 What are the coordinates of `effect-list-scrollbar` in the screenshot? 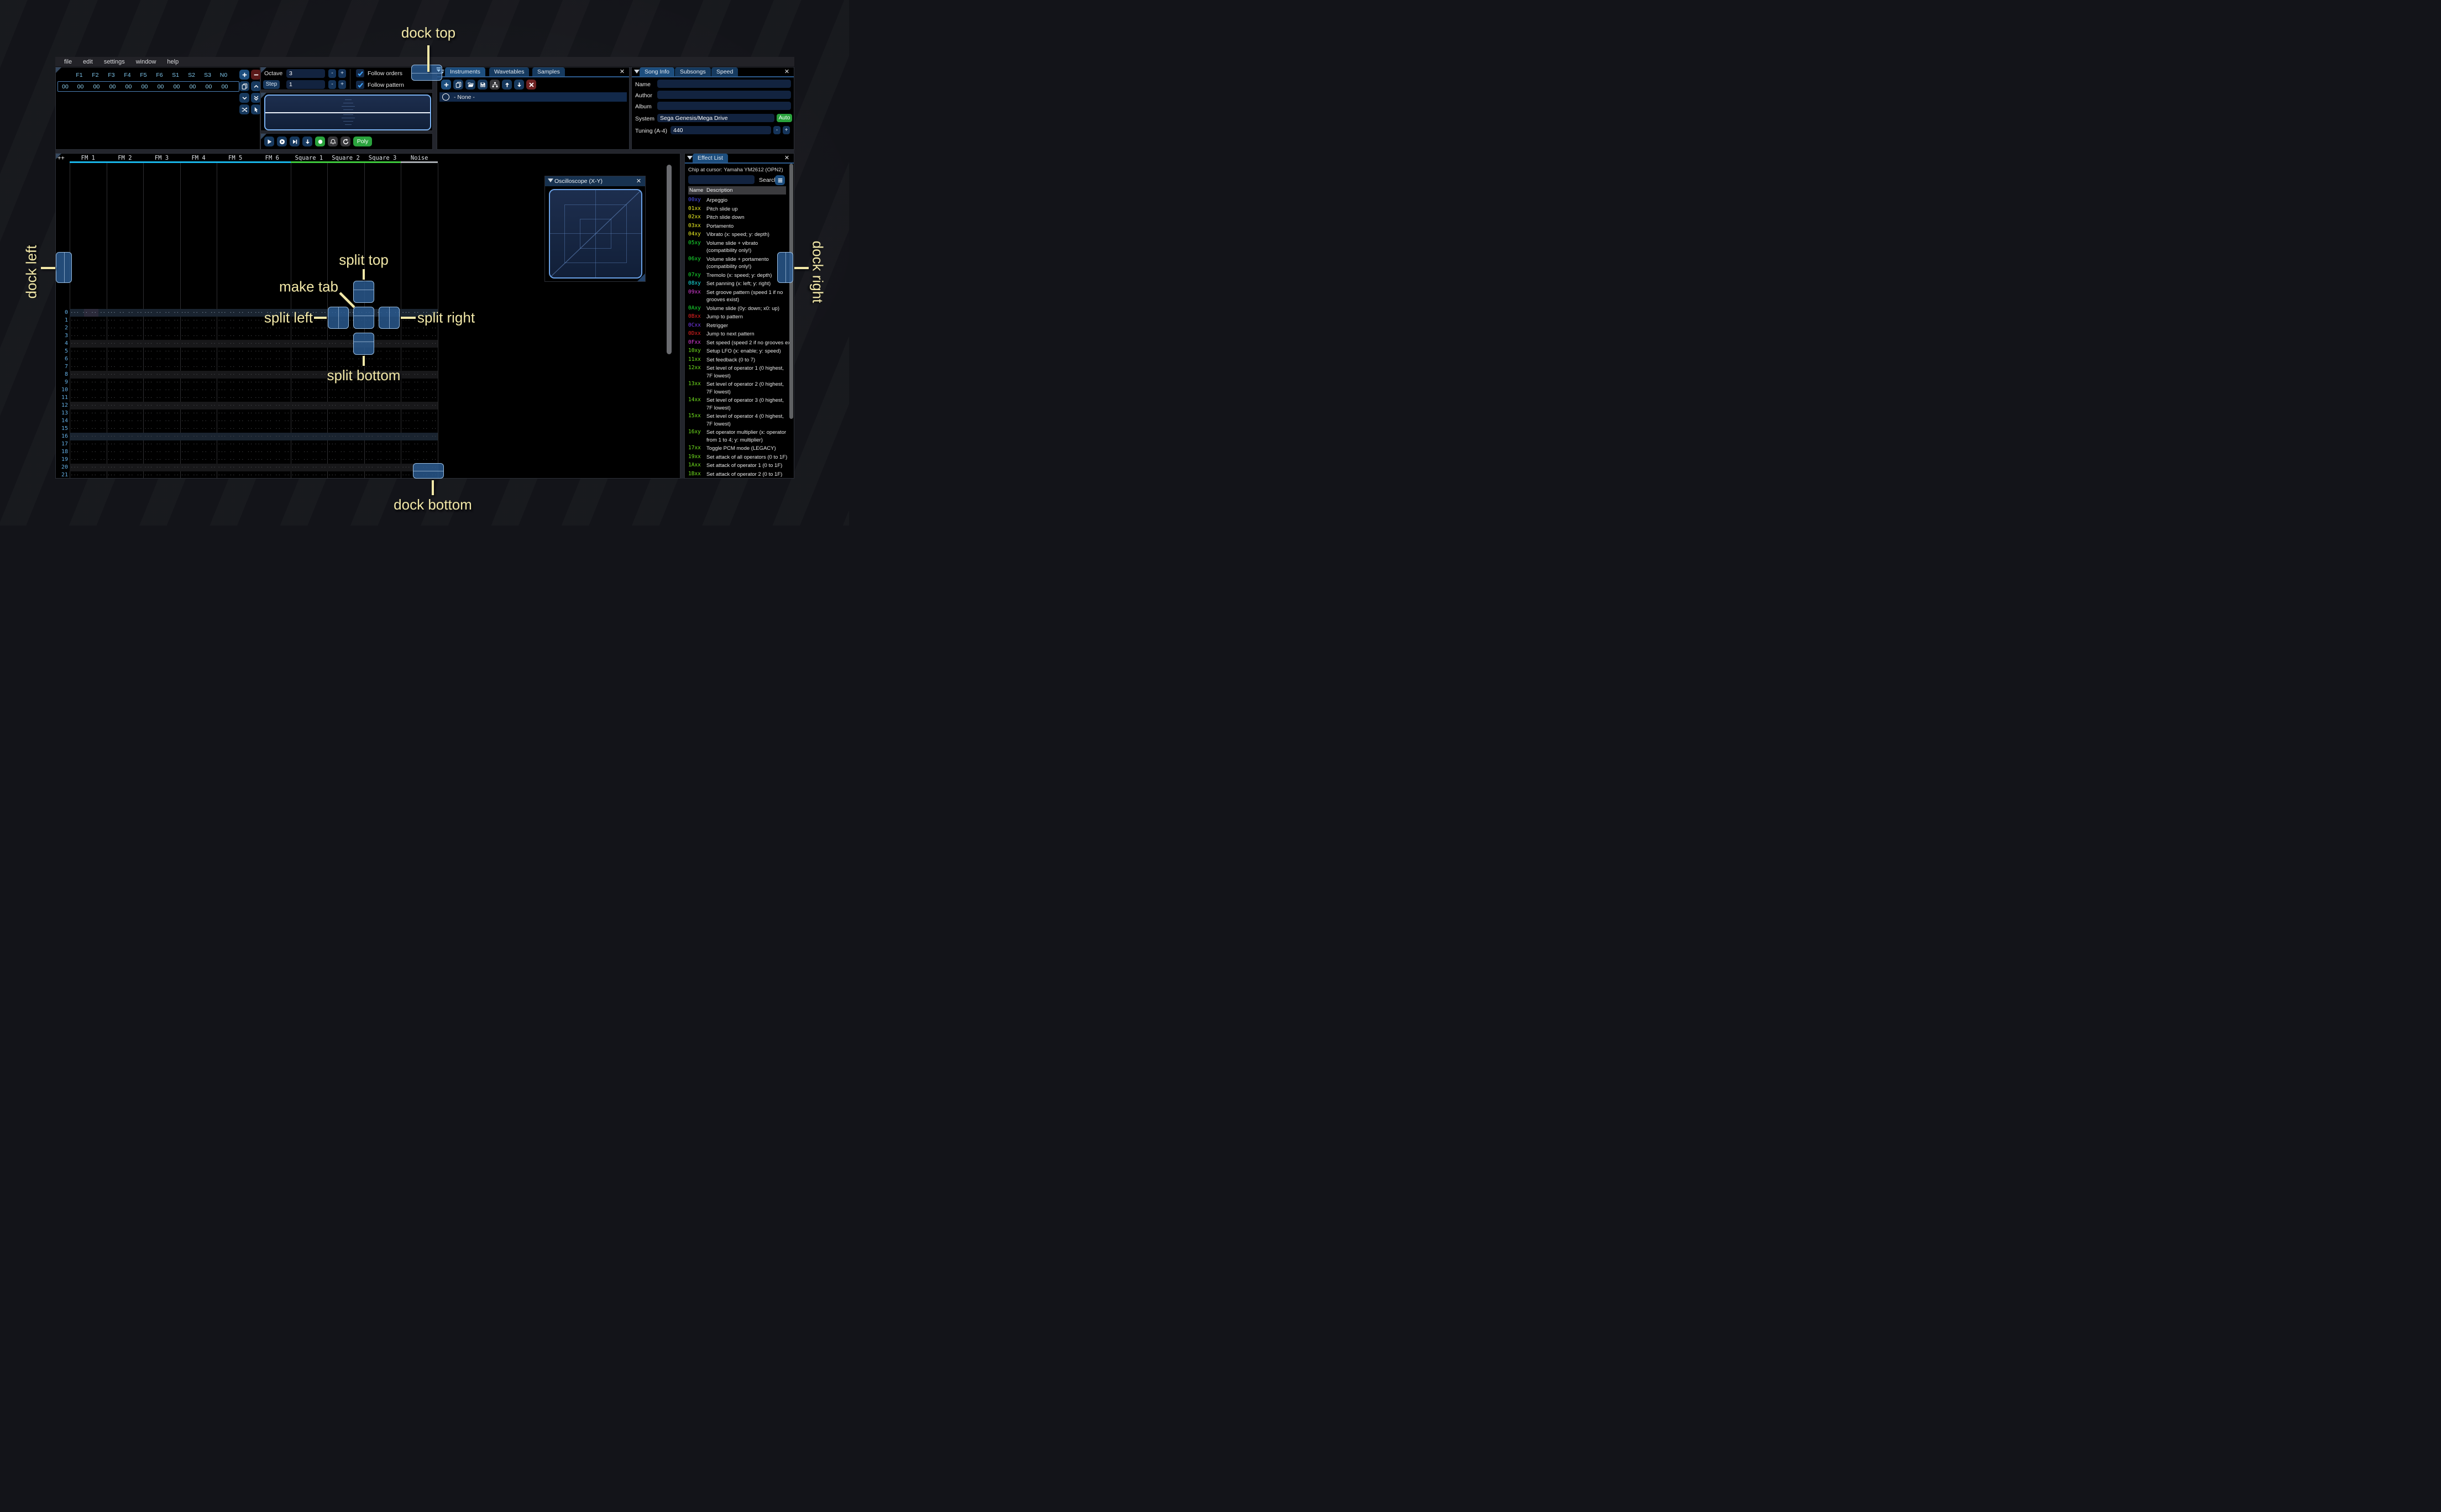 It's located at (791, 292).